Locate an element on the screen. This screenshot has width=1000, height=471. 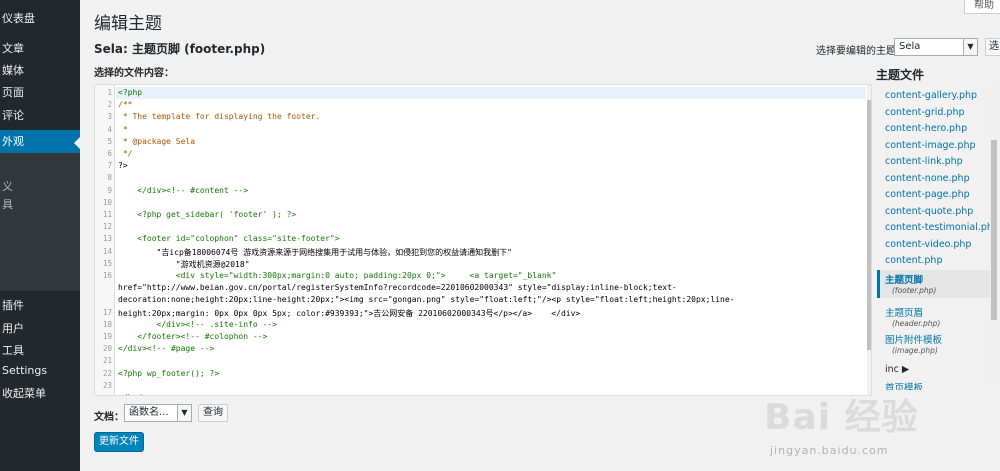
line-number: 12 is located at coordinates (107, 227).